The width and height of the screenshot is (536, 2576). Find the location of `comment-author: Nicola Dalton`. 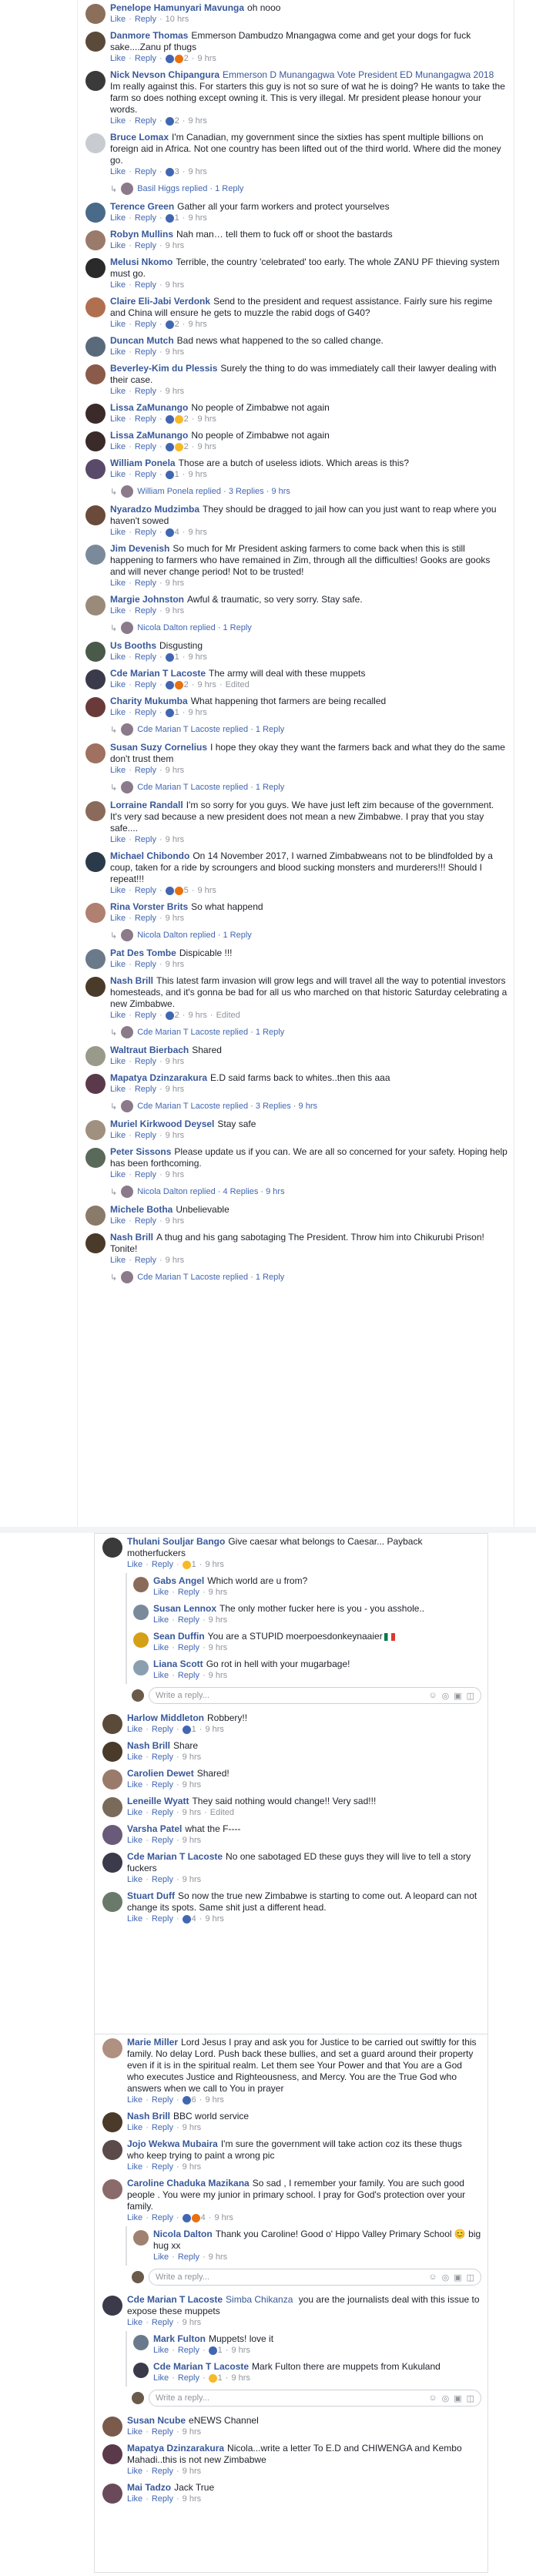

comment-author: Nicola Dalton is located at coordinates (183, 2234).